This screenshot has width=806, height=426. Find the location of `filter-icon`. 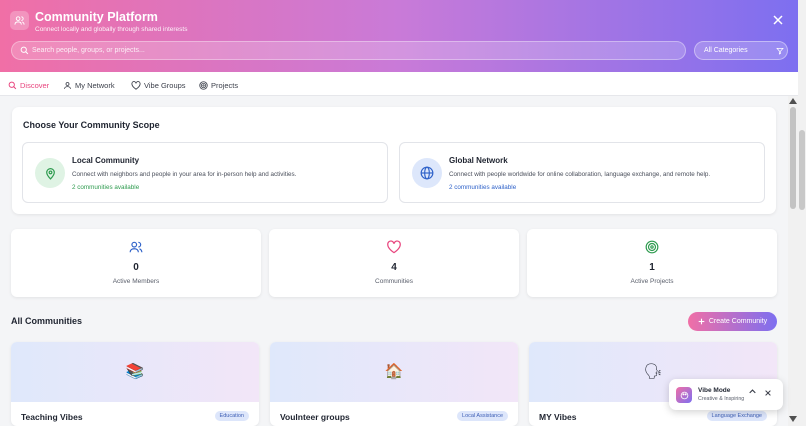

filter-icon is located at coordinates (780, 51).